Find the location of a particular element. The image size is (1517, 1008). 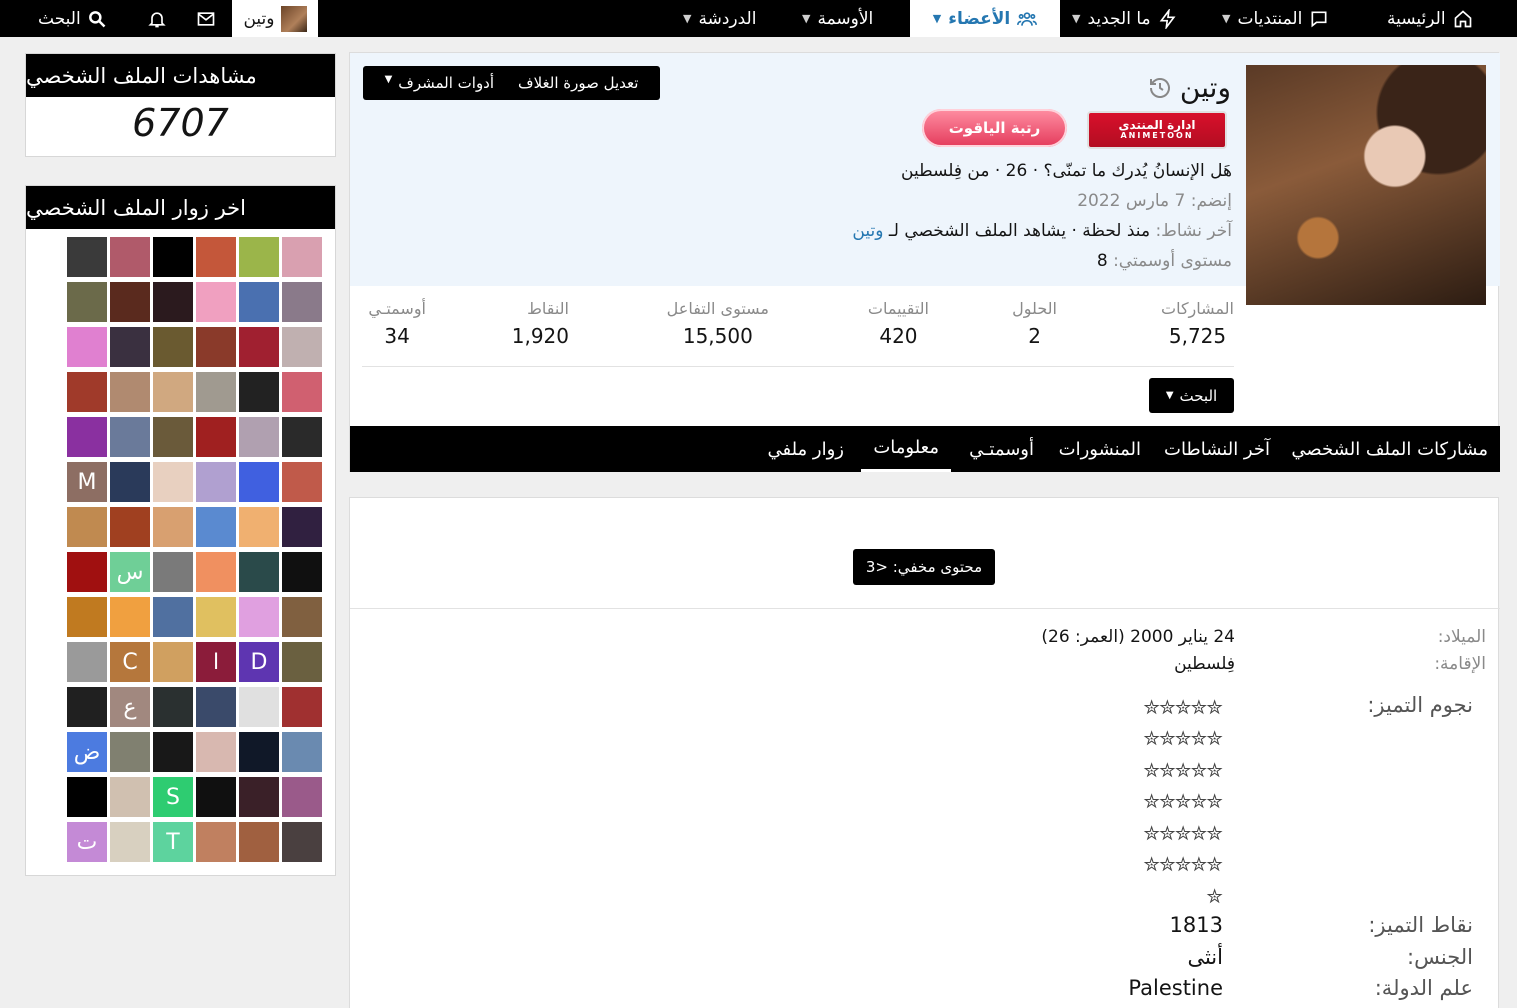

search-button: البحث is located at coordinates (72, 18).